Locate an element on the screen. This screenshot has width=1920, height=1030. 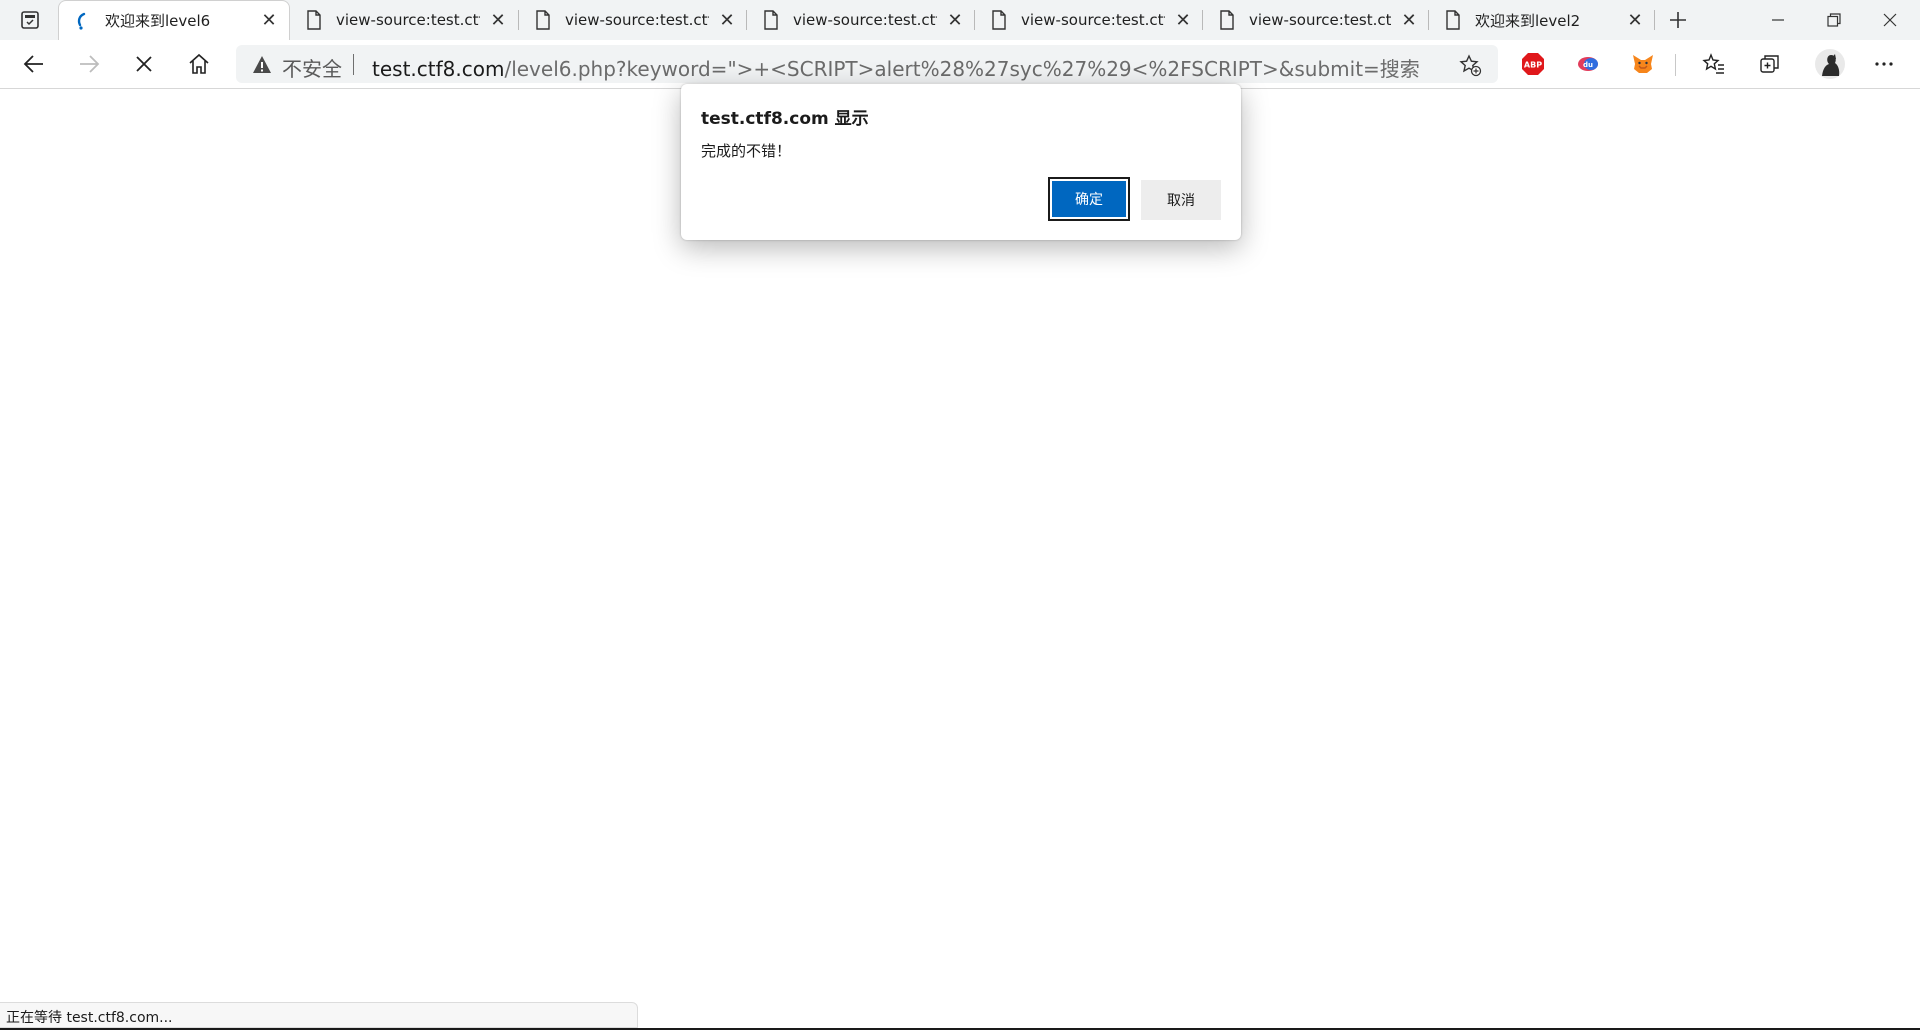
extension-du-icon: du is located at coordinates (1588, 64).